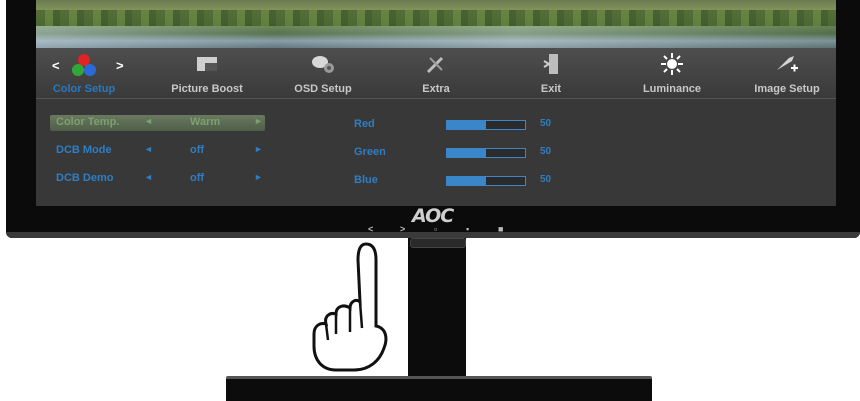 This screenshot has width=860, height=401. I want to click on setting-name: Color Temp., so click(88, 122).